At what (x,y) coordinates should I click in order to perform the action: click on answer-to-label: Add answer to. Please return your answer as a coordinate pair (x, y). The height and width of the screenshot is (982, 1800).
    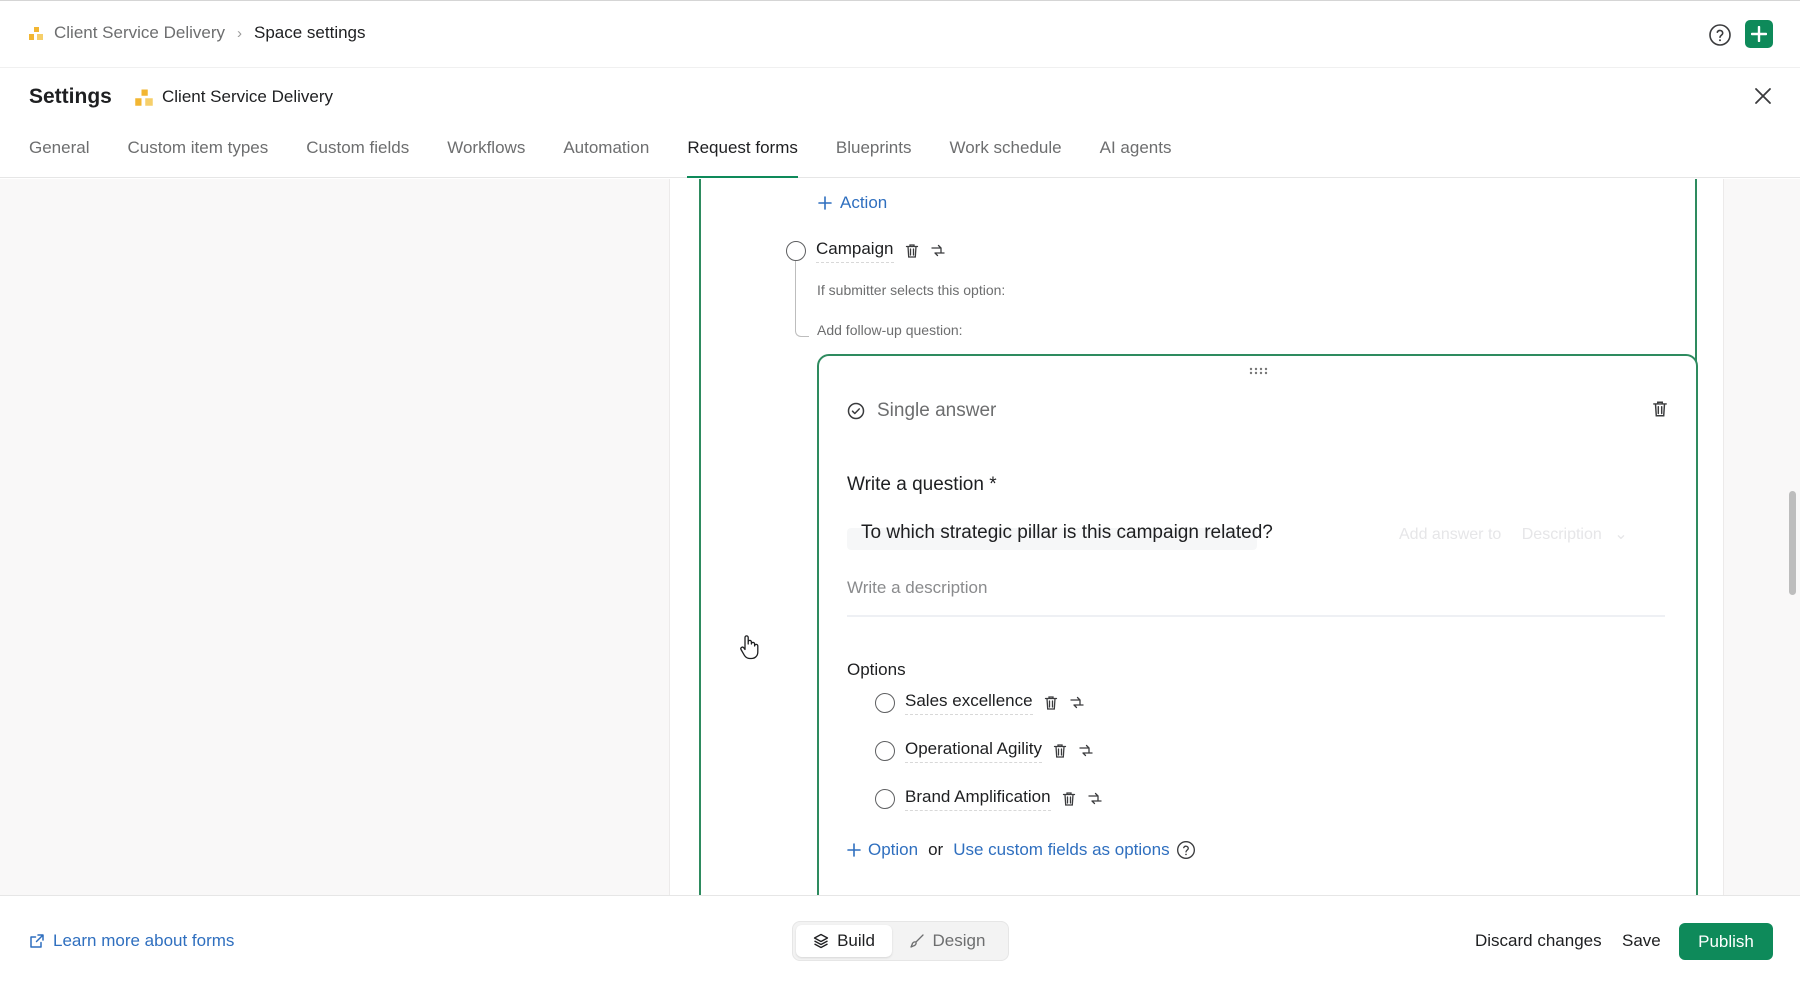
    Looking at the image, I should click on (1450, 534).